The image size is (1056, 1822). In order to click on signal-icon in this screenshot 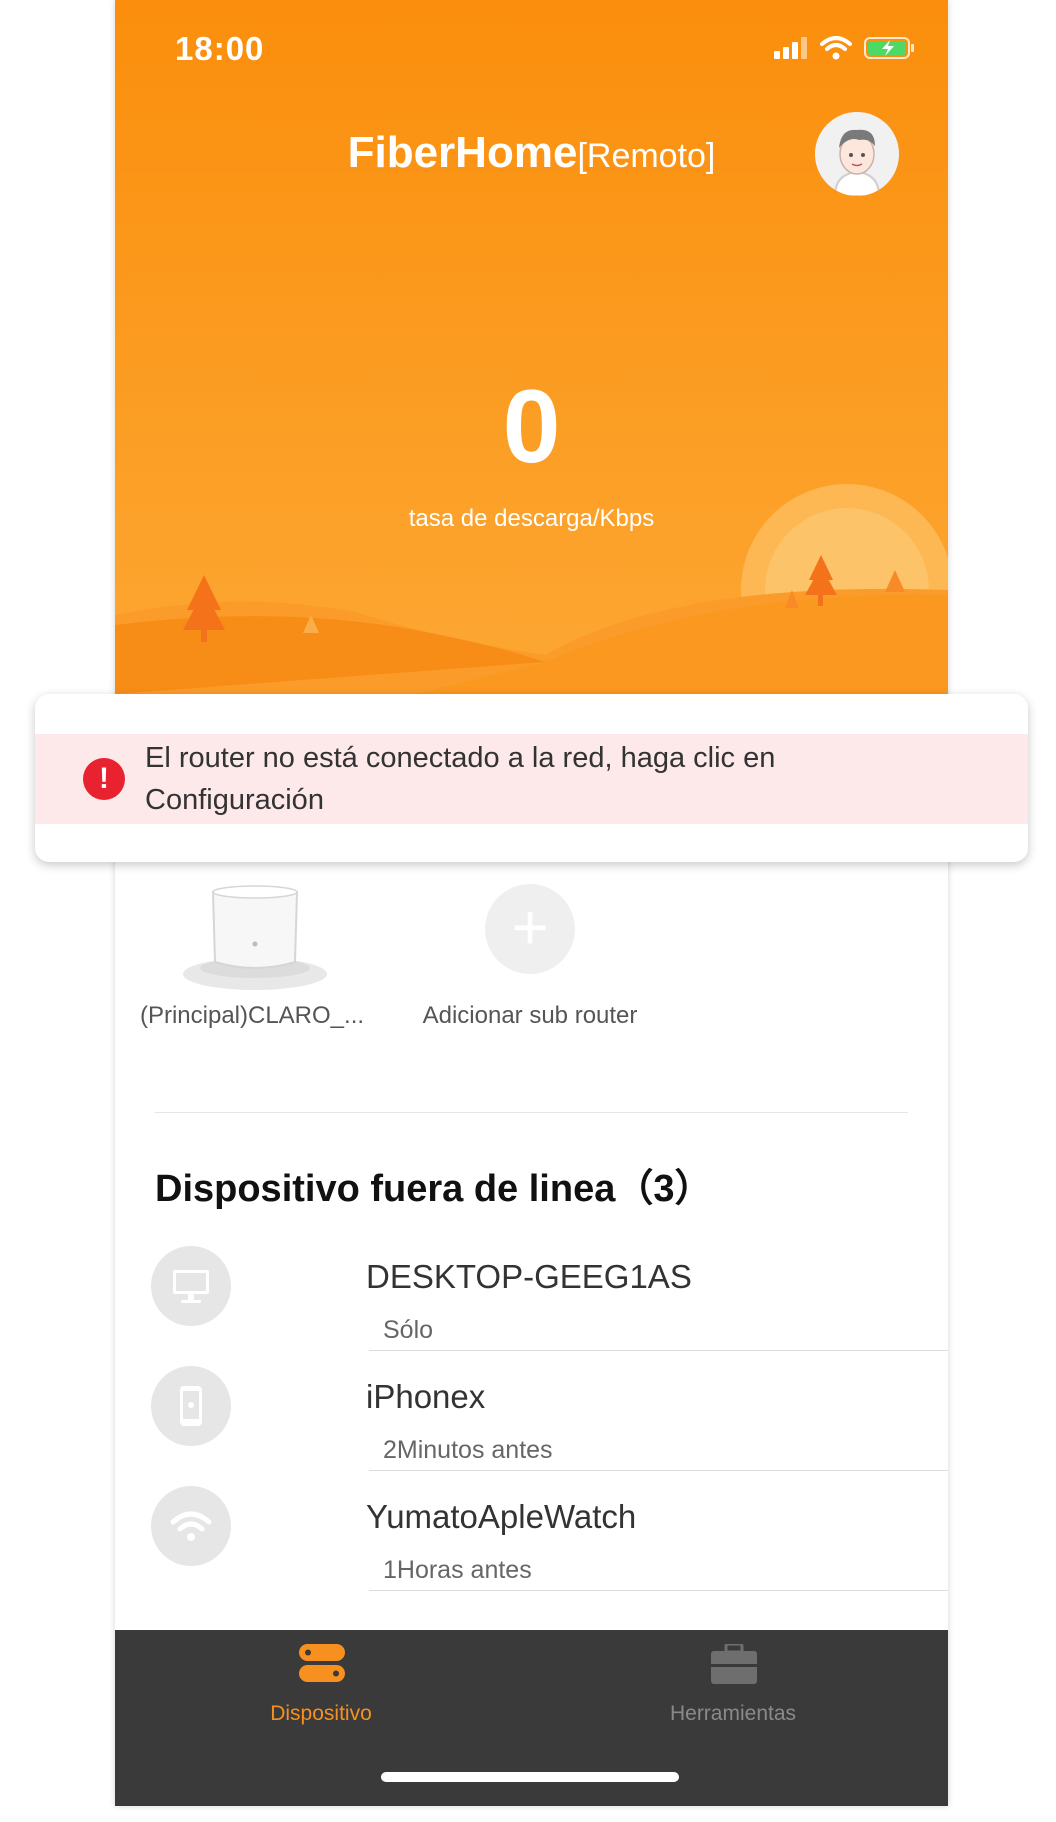, I will do `click(790, 48)`.